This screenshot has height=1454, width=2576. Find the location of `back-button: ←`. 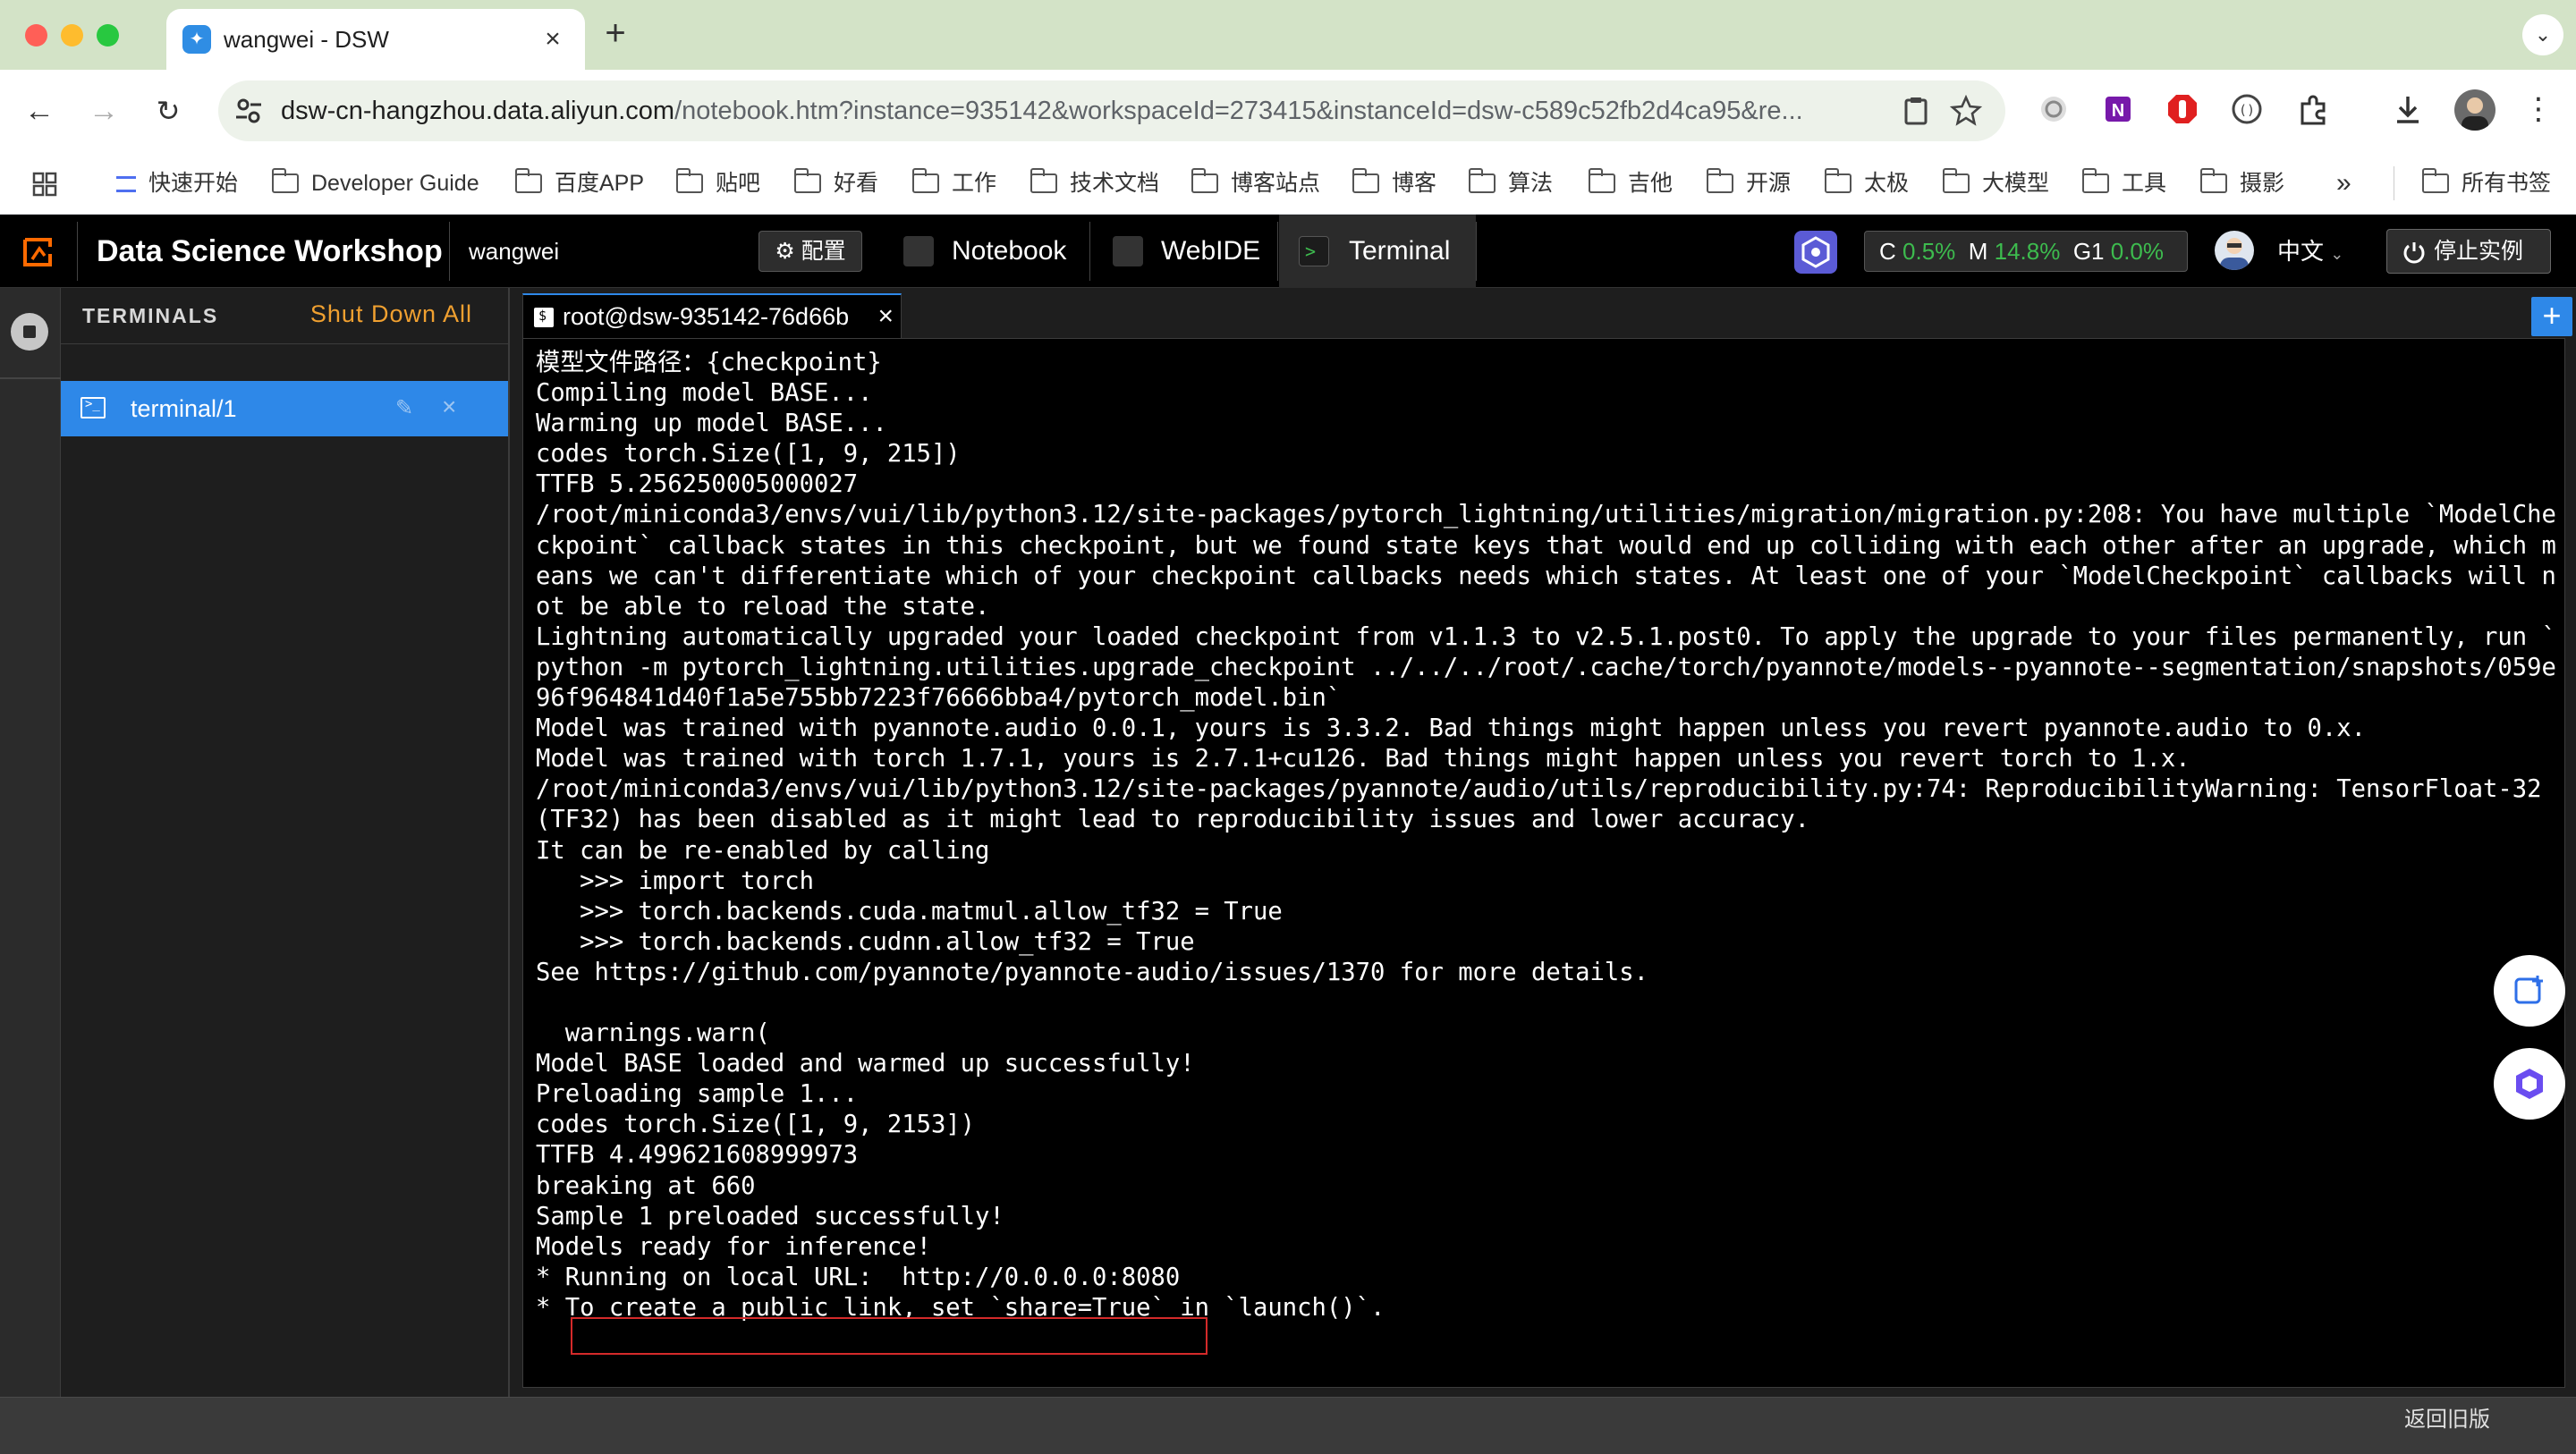

back-button: ← is located at coordinates (39, 110).